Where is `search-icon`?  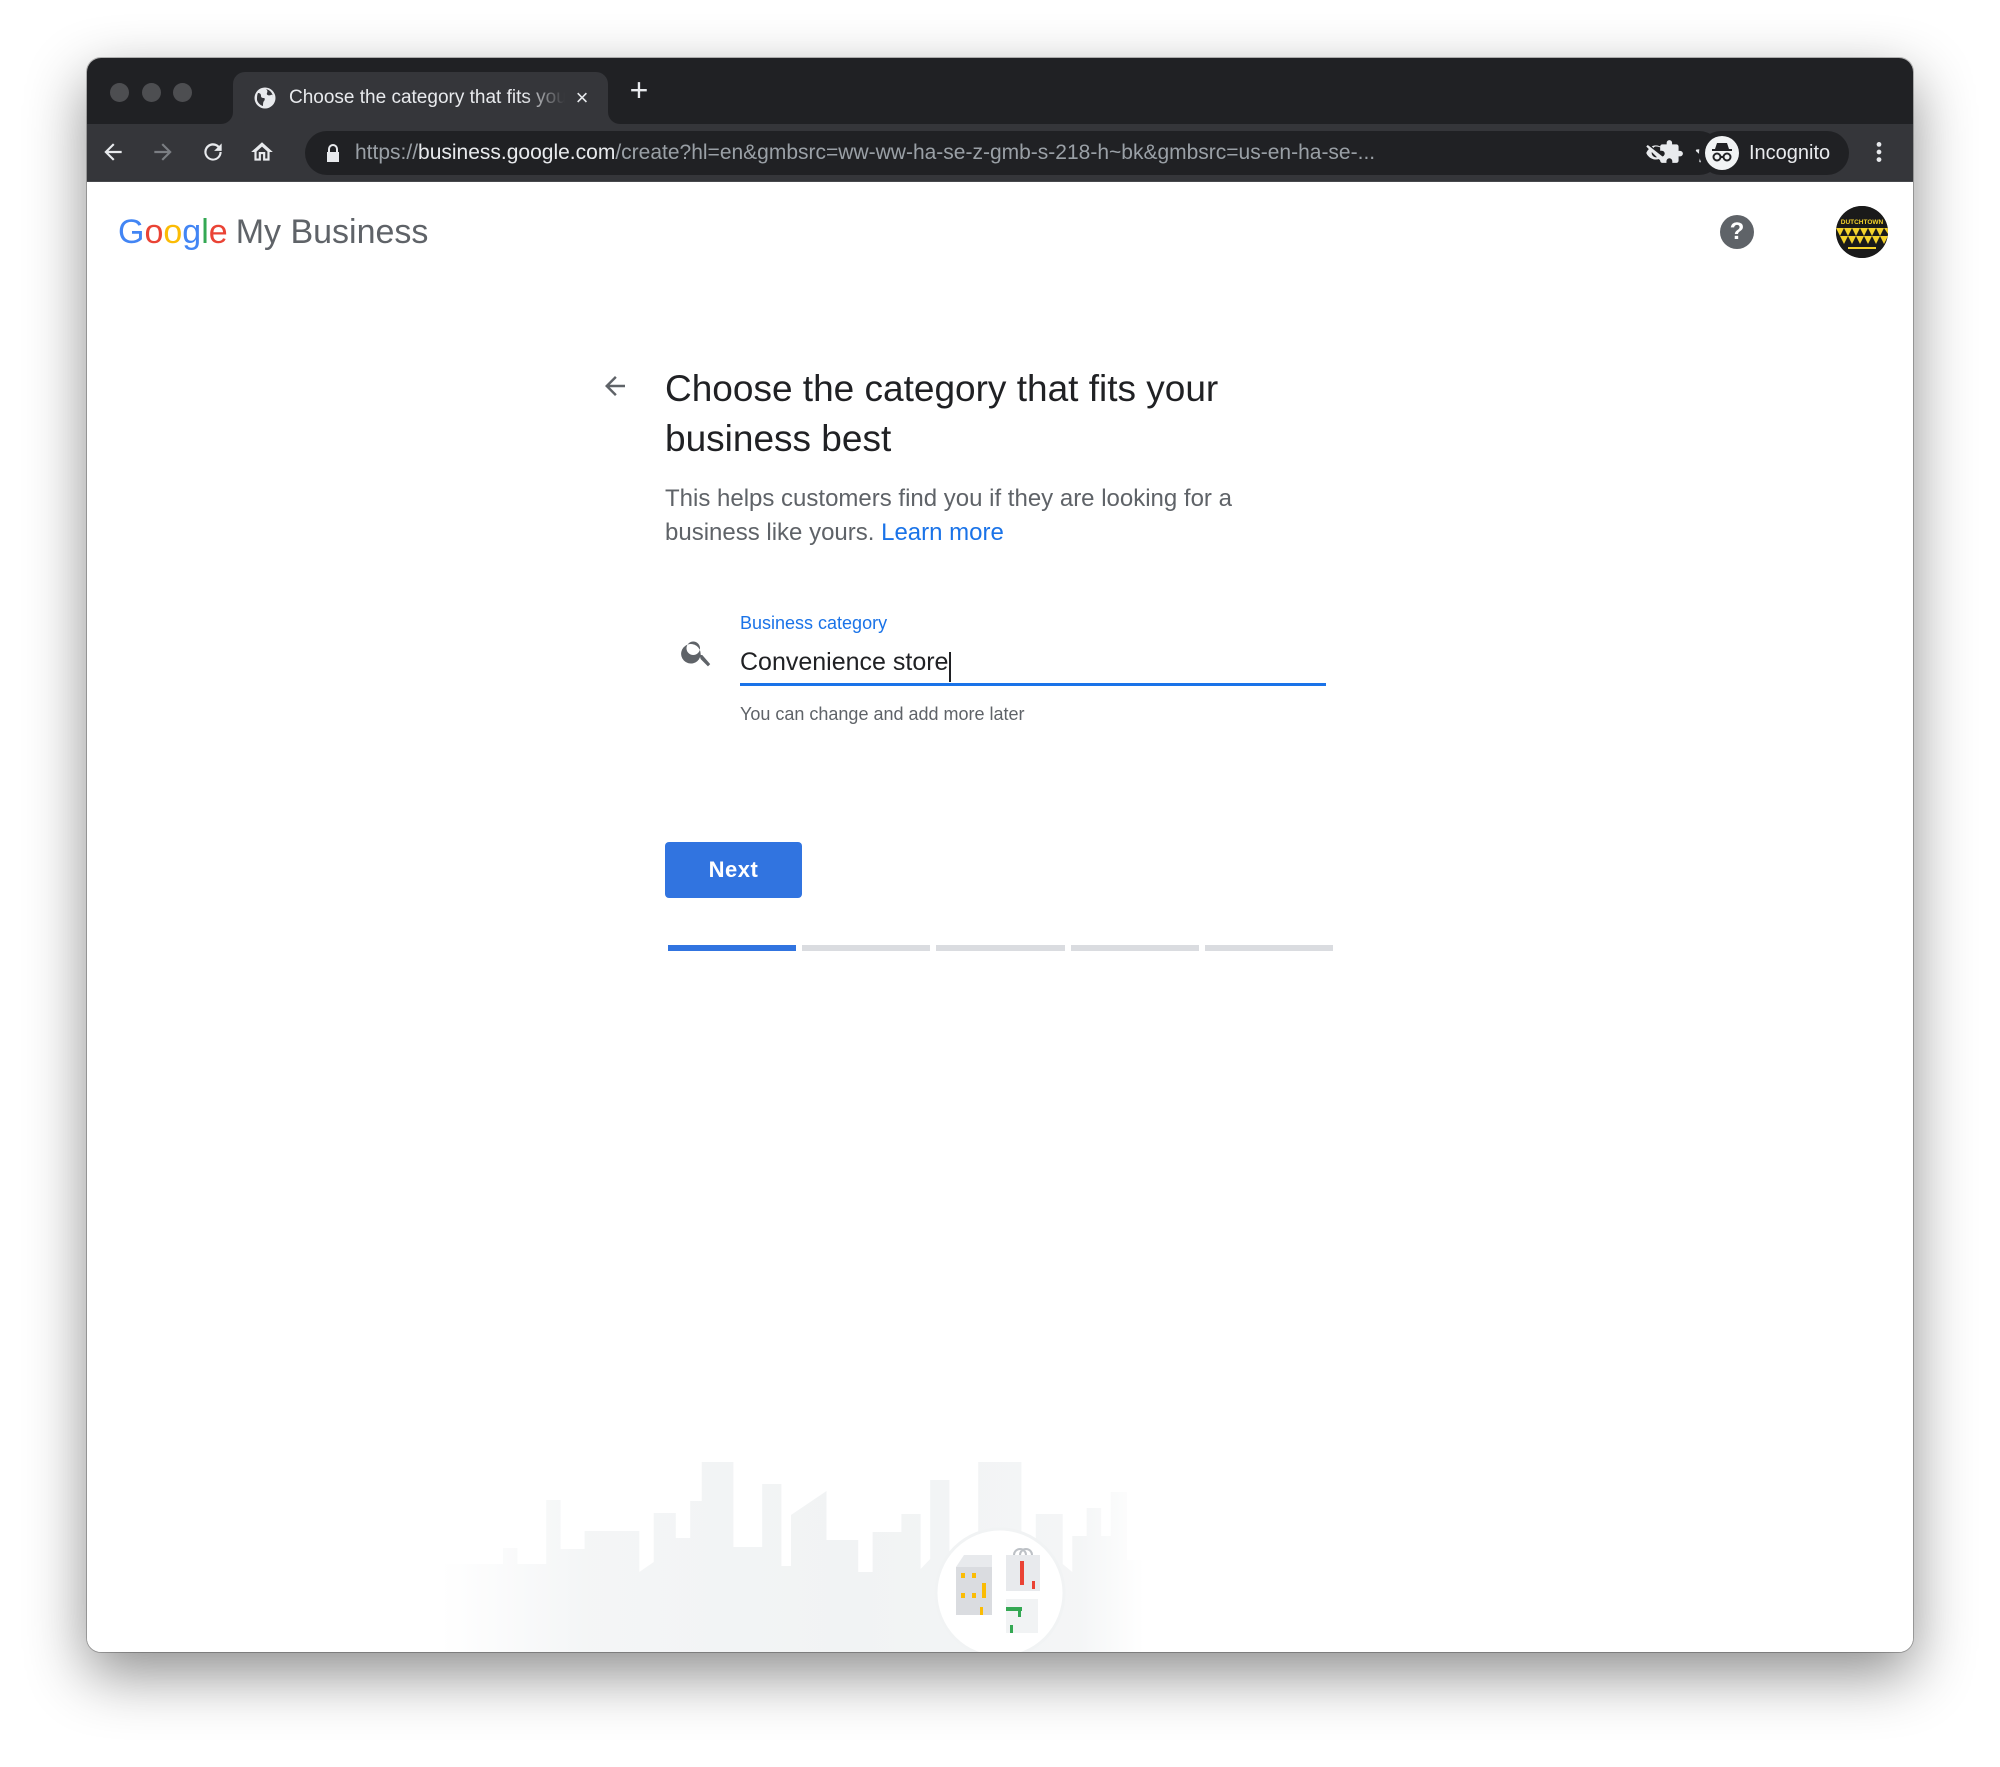
search-icon is located at coordinates (696, 654).